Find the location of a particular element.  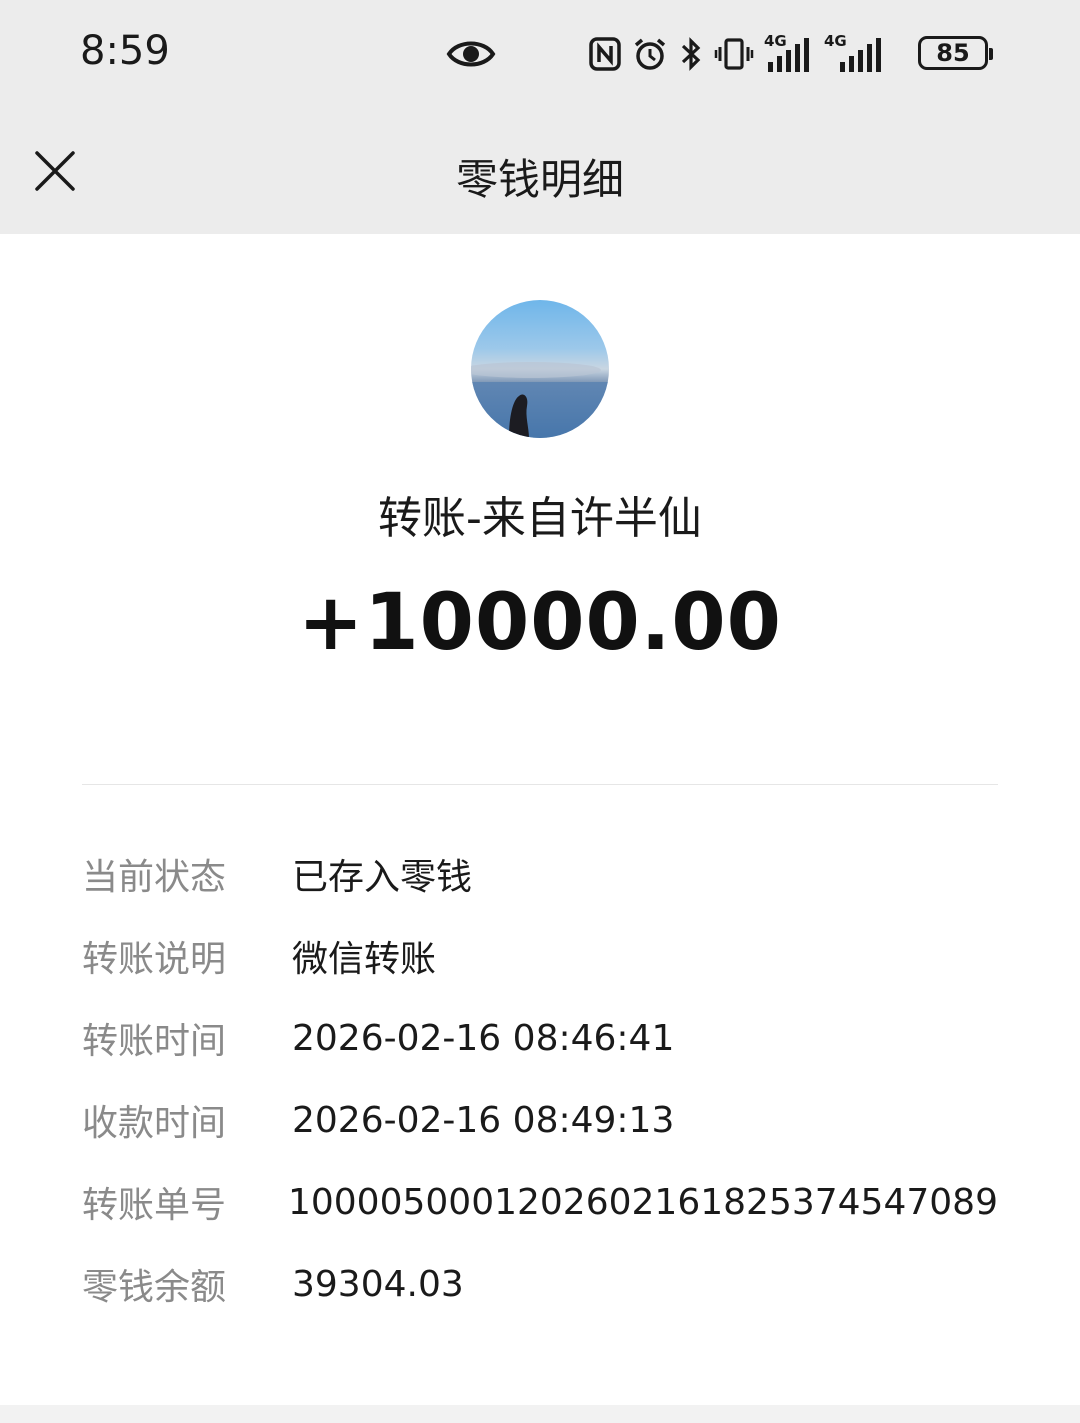

divider is located at coordinates (540, 784).